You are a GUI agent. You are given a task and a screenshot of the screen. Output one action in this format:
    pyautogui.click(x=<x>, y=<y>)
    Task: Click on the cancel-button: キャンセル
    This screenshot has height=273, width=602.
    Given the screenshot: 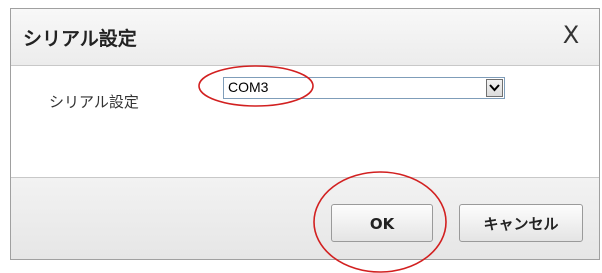 What is the action you would take?
    pyautogui.click(x=521, y=223)
    